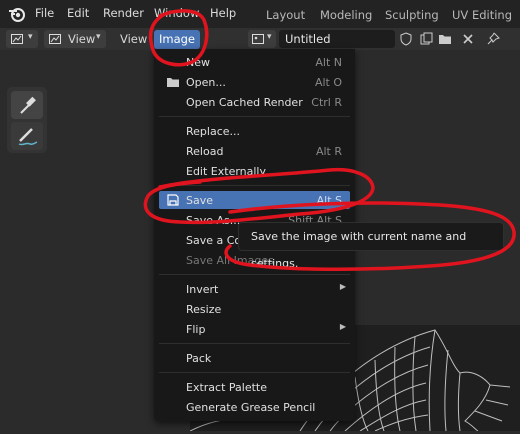 The image size is (520, 434). What do you see at coordinates (226, 171) in the screenshot?
I see `menu-item-label: Edit Externally` at bounding box center [226, 171].